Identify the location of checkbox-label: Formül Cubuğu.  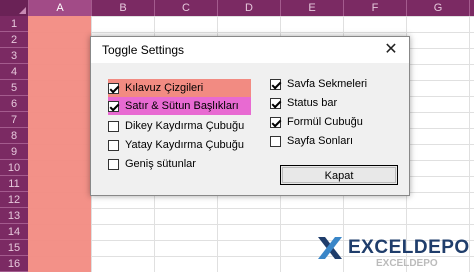
(325, 122).